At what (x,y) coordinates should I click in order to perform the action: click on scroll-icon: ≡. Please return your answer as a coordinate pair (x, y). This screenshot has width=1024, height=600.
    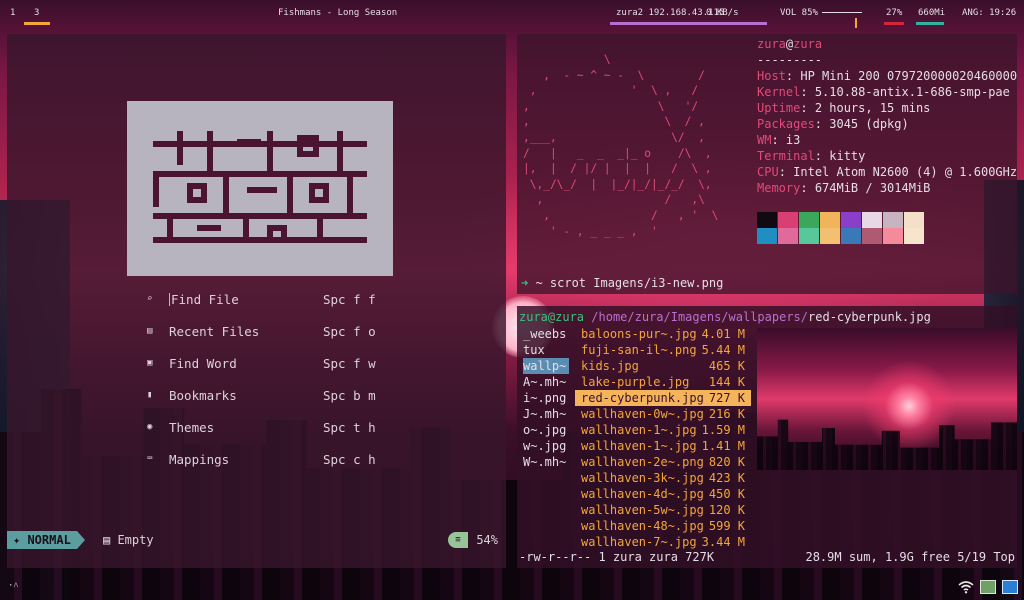
    Looking at the image, I should click on (458, 540).